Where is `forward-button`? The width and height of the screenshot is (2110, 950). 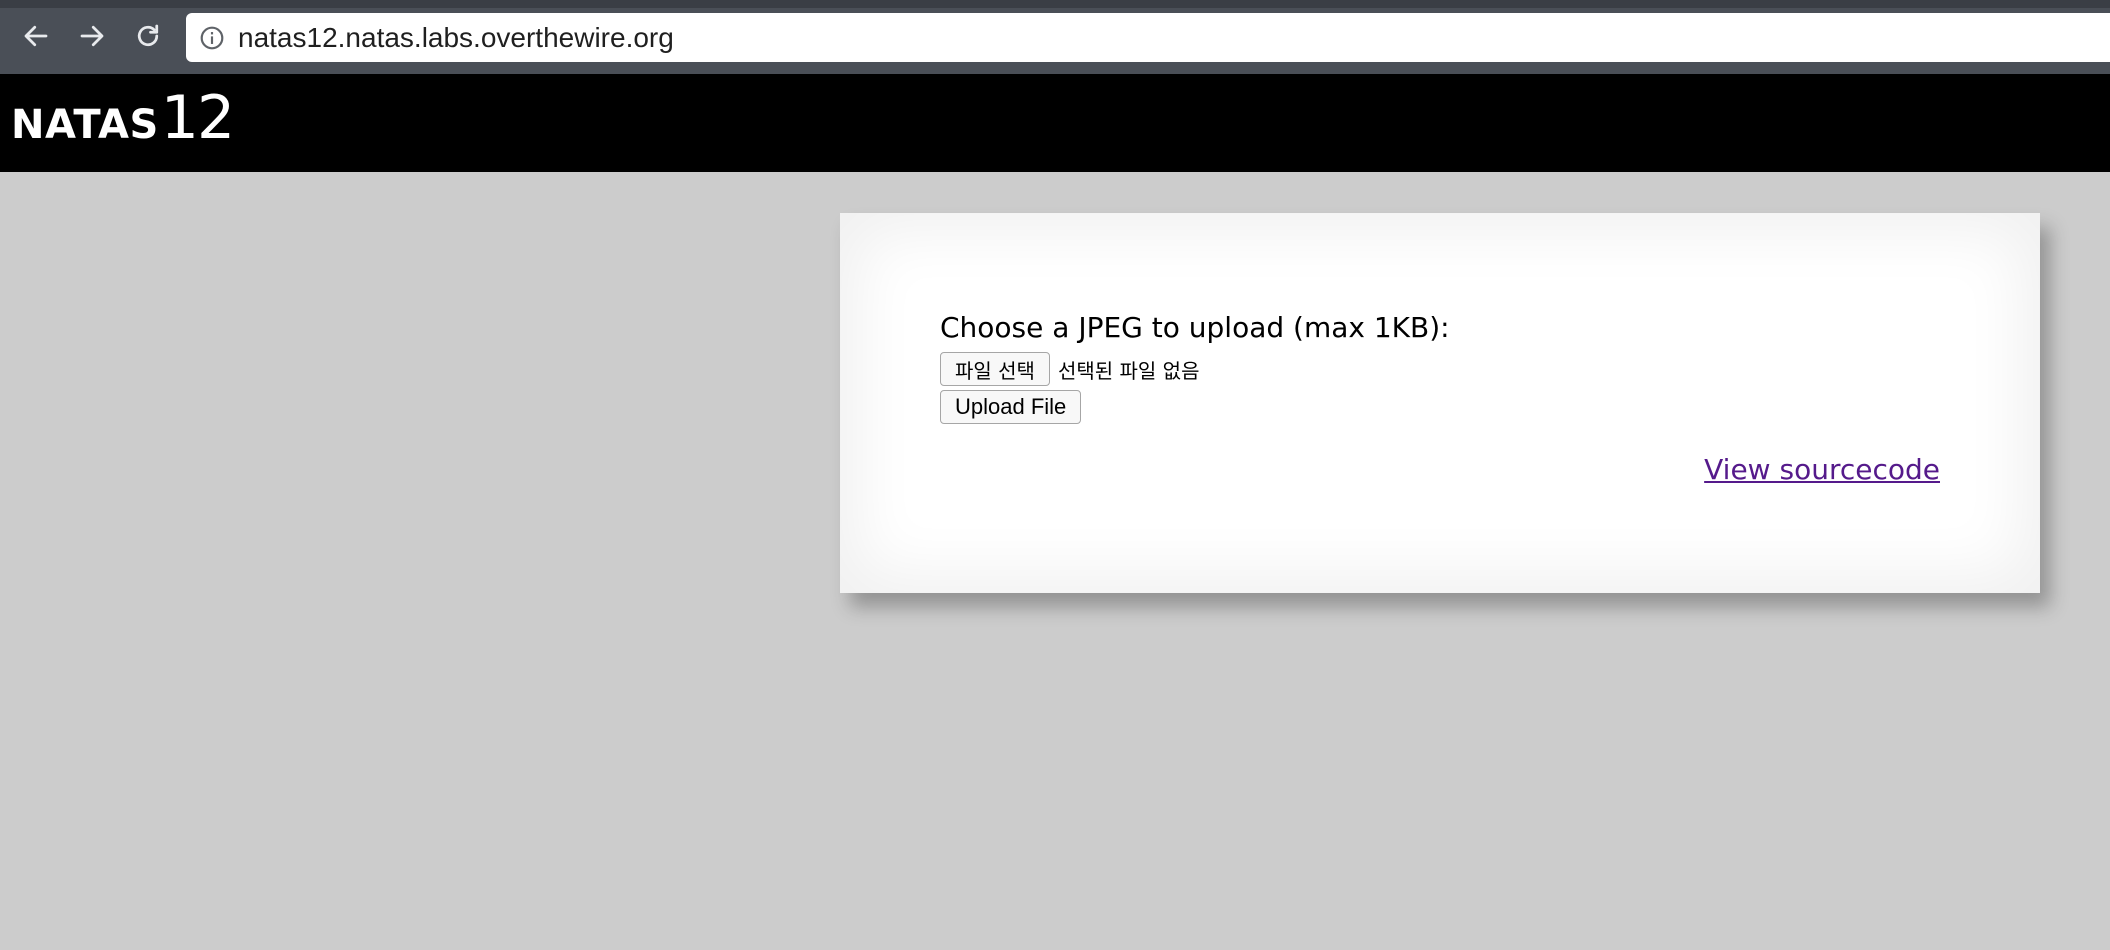 forward-button is located at coordinates (92, 36).